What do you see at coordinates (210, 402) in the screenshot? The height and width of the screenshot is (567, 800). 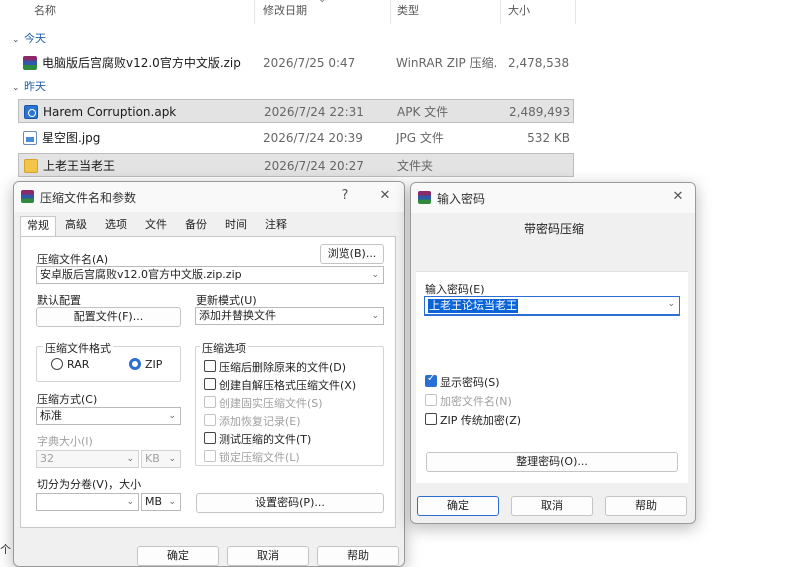 I see `create-solid-checkbox` at bounding box center [210, 402].